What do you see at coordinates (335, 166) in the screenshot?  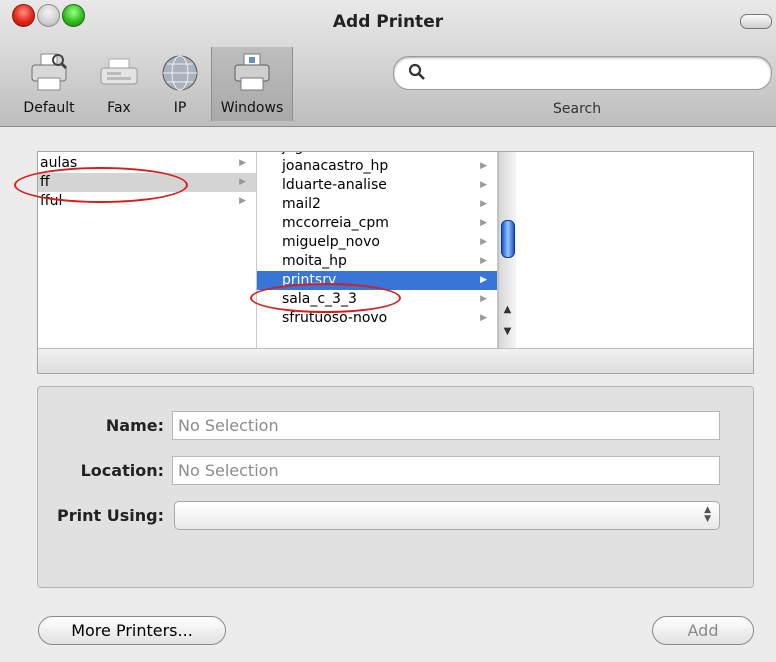 I see `list-item-label: joanacastro_hp` at bounding box center [335, 166].